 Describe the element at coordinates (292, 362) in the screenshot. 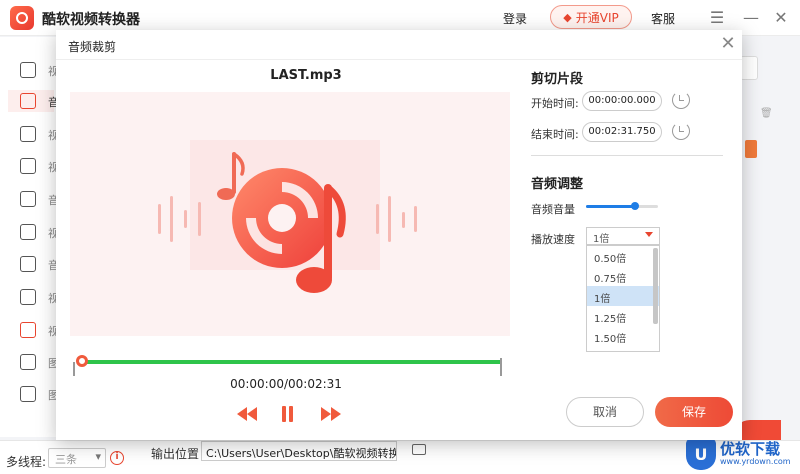

I see `timeline-track` at that location.